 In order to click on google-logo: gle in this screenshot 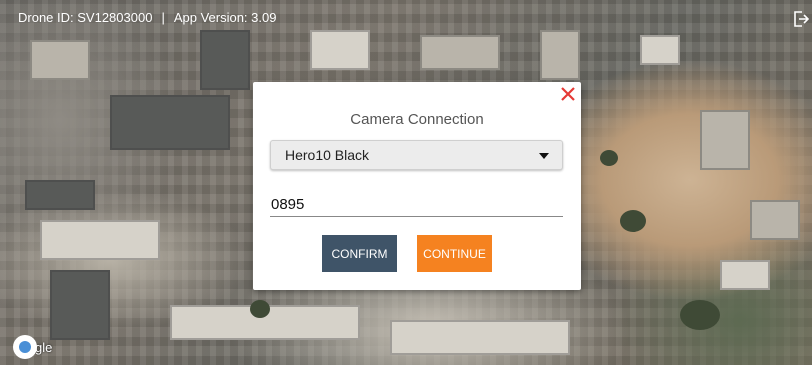, I will do `click(32, 347)`.